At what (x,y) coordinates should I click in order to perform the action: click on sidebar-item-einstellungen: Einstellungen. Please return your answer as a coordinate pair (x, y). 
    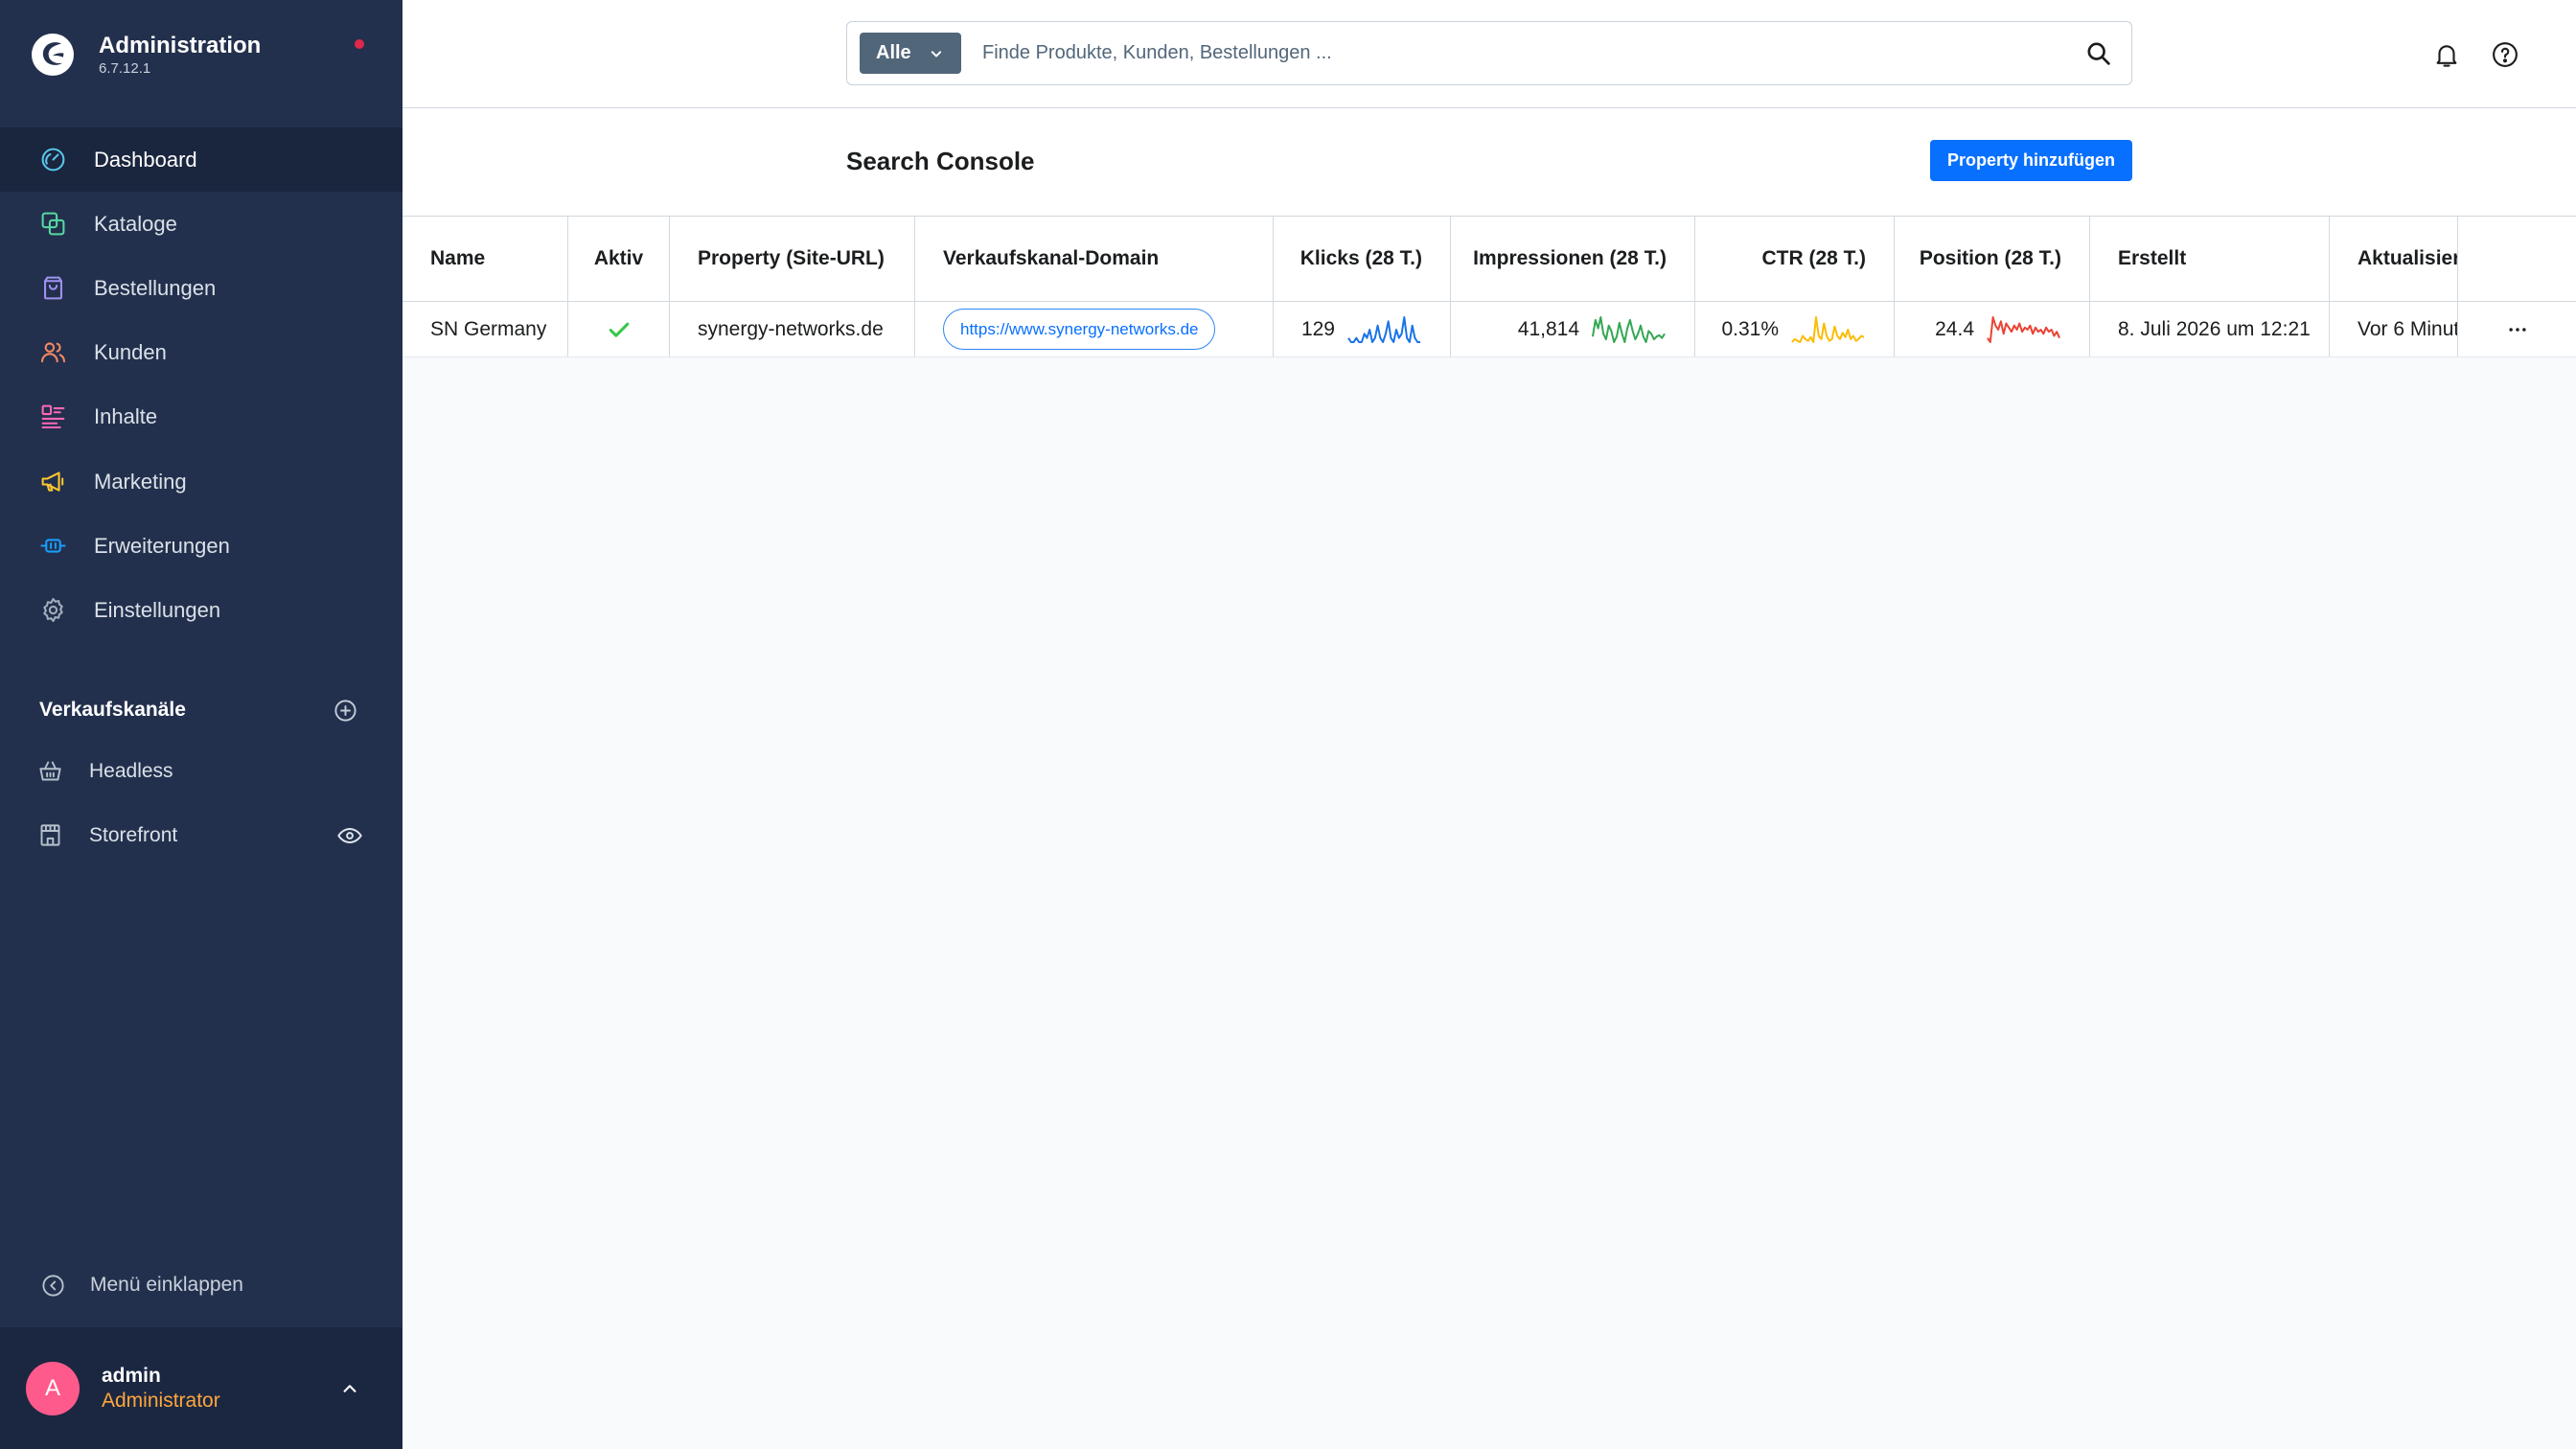
    Looking at the image, I should click on (201, 610).